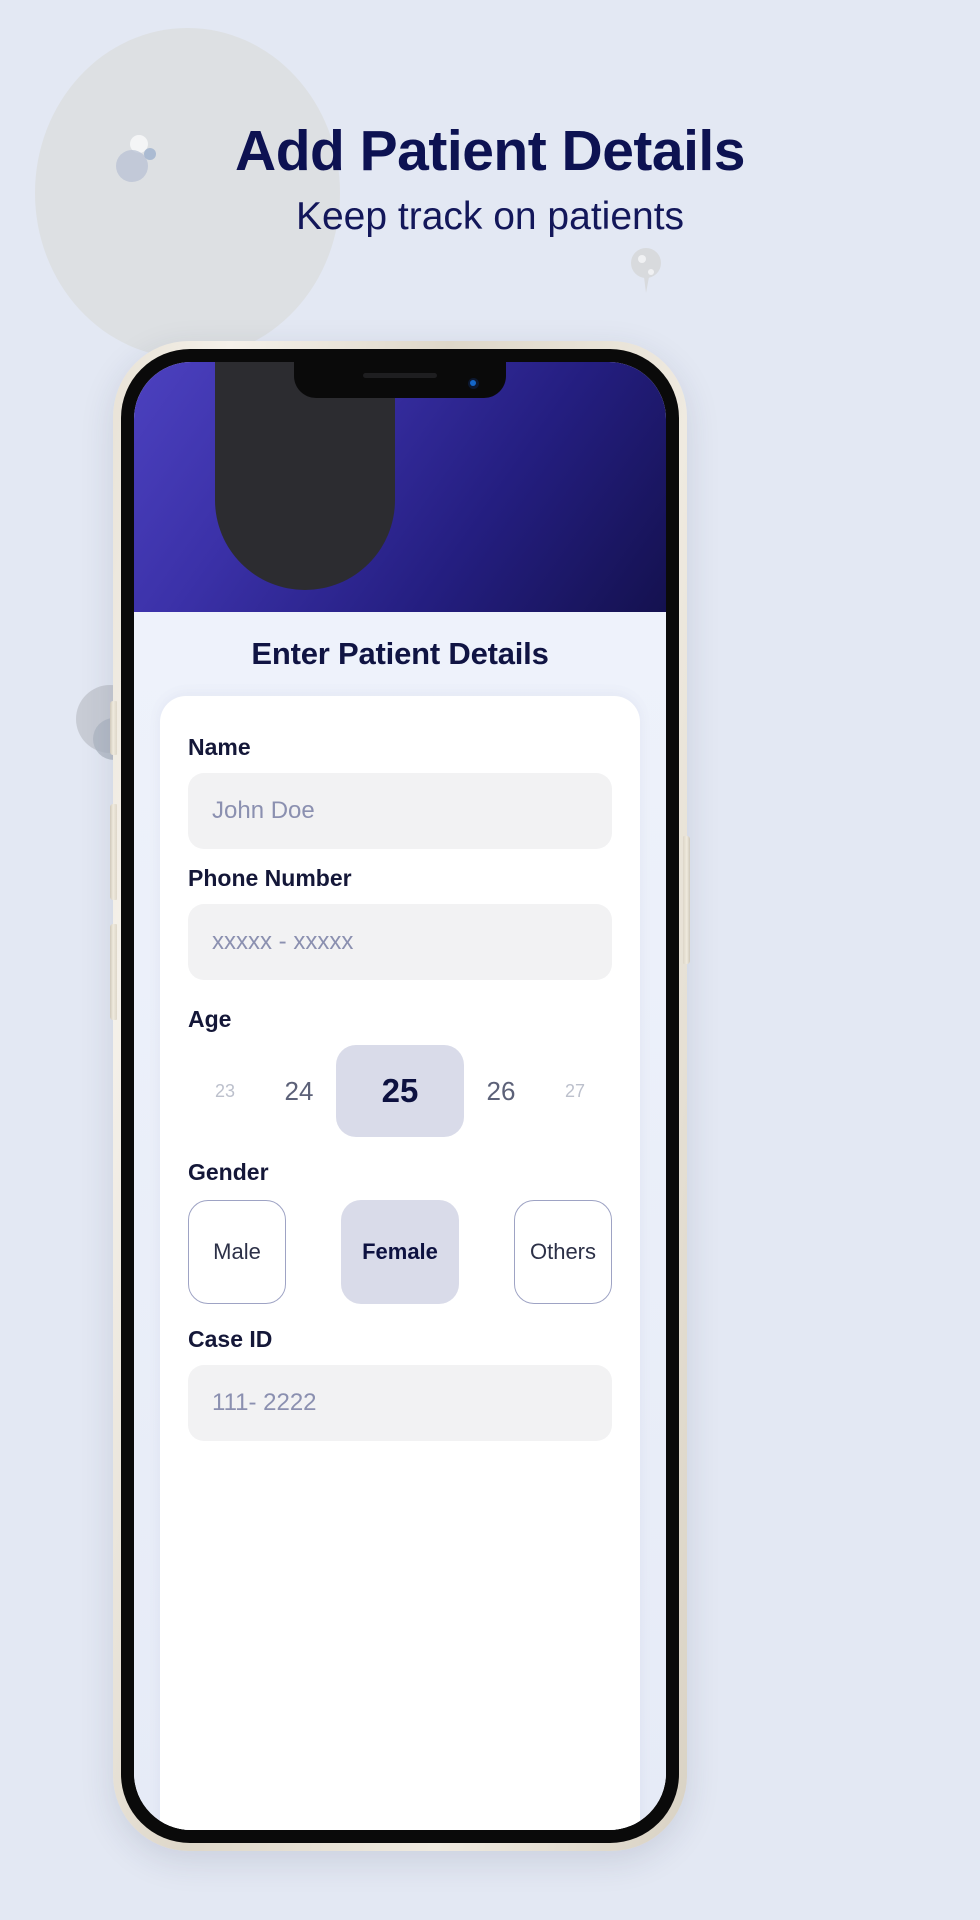 The image size is (980, 1920). I want to click on name-placeholder: John Doe, so click(263, 810).